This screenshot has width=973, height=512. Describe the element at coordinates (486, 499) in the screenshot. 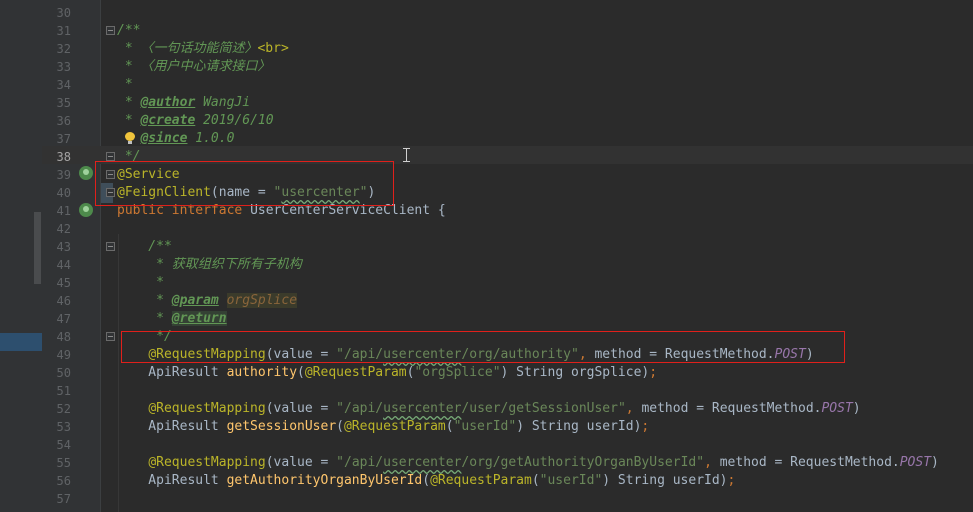

I see `code-line: 57` at that location.